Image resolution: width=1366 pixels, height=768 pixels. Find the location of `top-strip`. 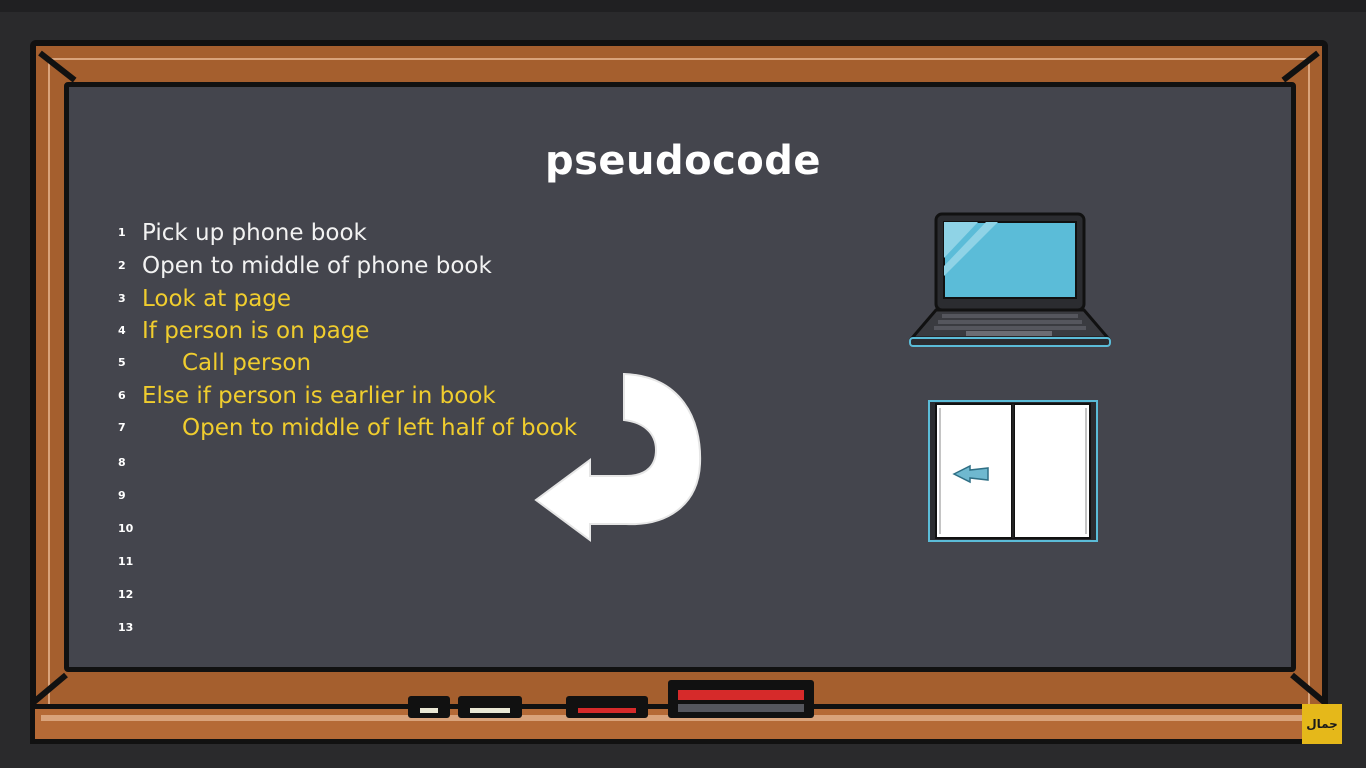

top-strip is located at coordinates (683, 6).